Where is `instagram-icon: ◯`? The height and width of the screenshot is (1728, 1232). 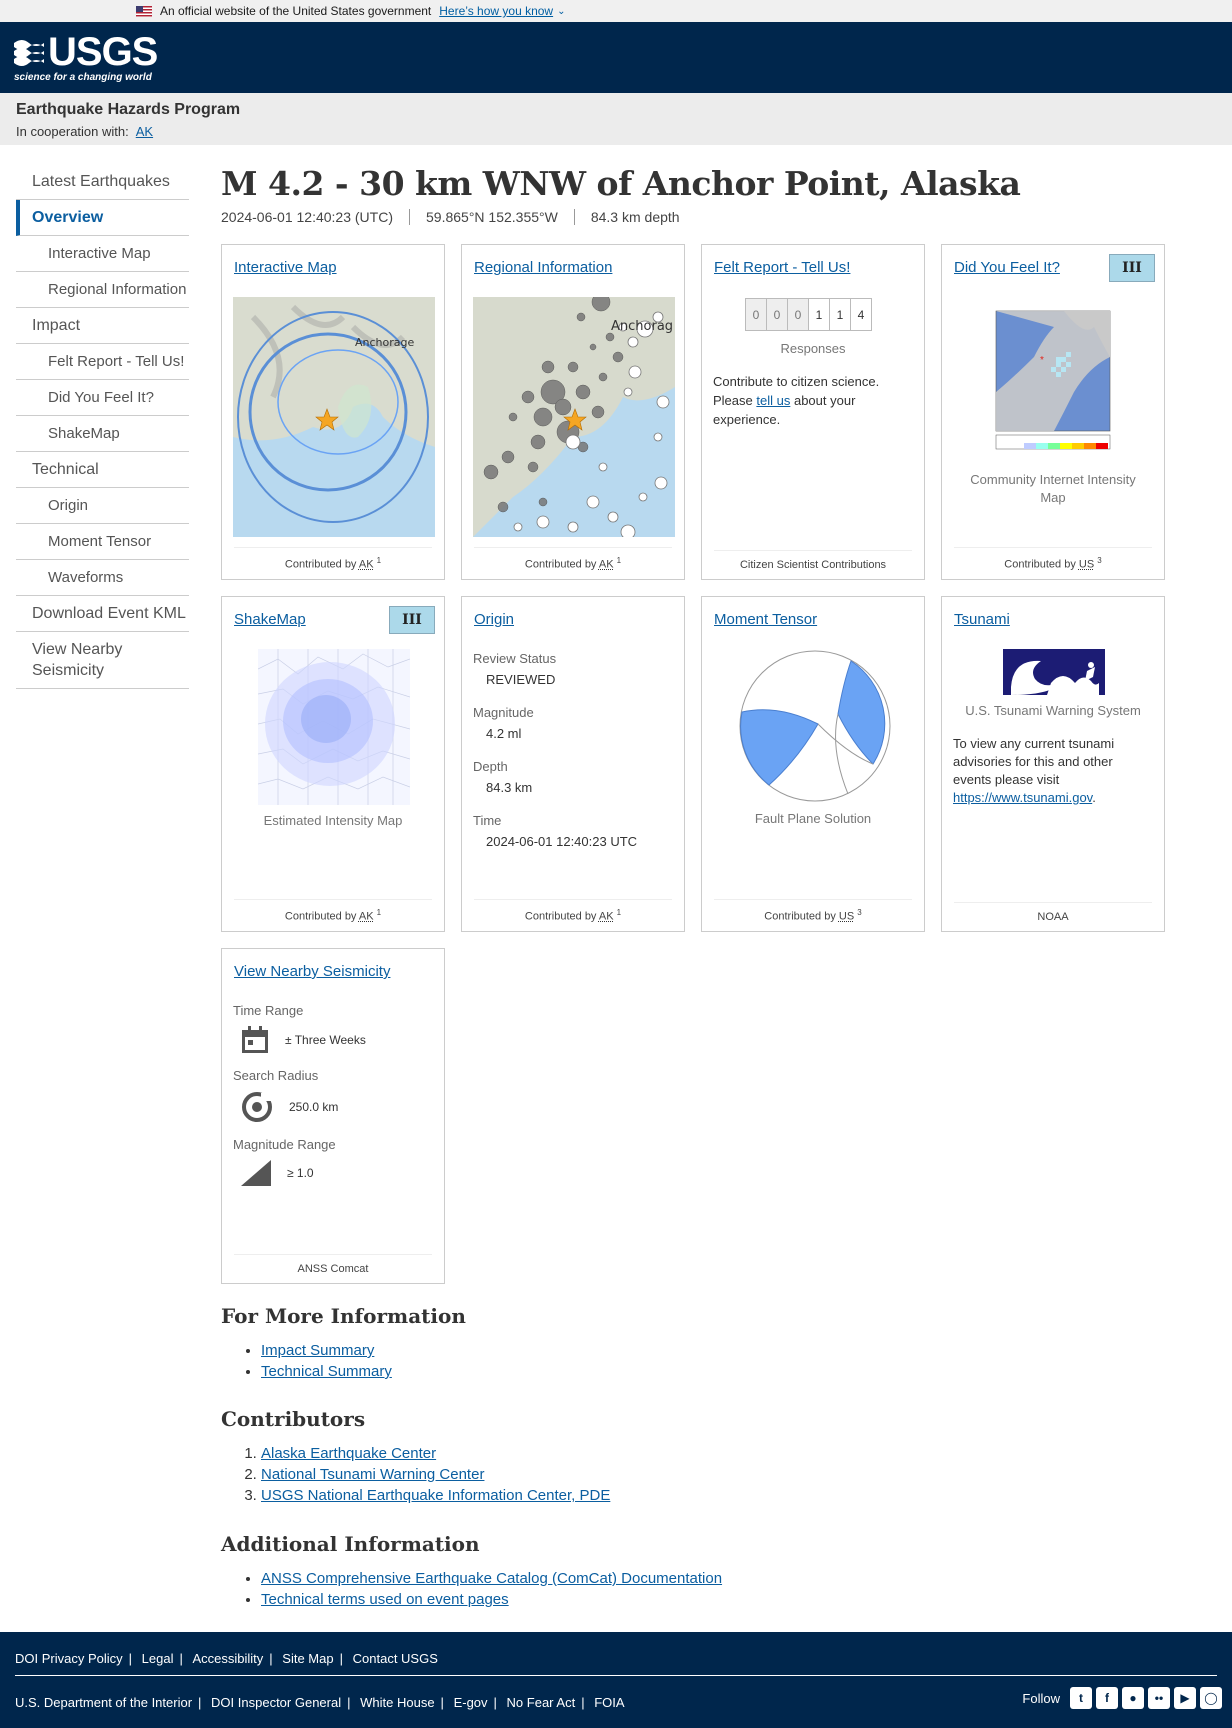 instagram-icon: ◯ is located at coordinates (1211, 1698).